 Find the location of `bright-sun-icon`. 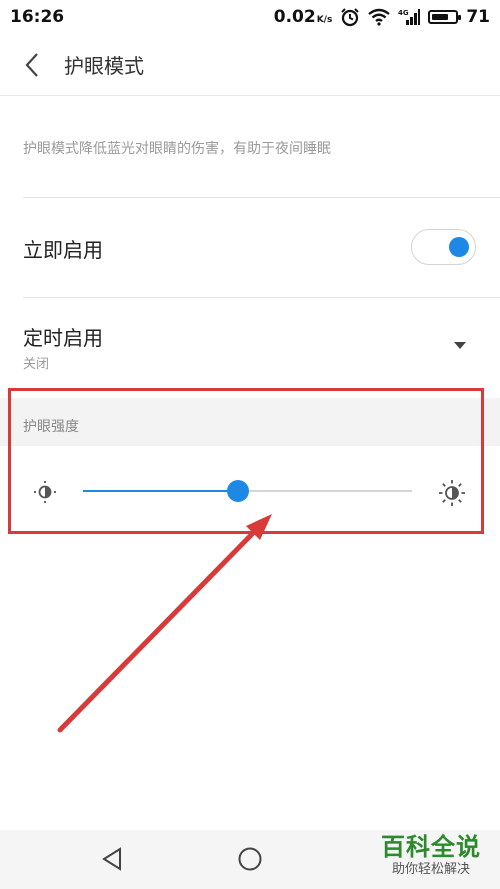

bright-sun-icon is located at coordinates (452, 493).